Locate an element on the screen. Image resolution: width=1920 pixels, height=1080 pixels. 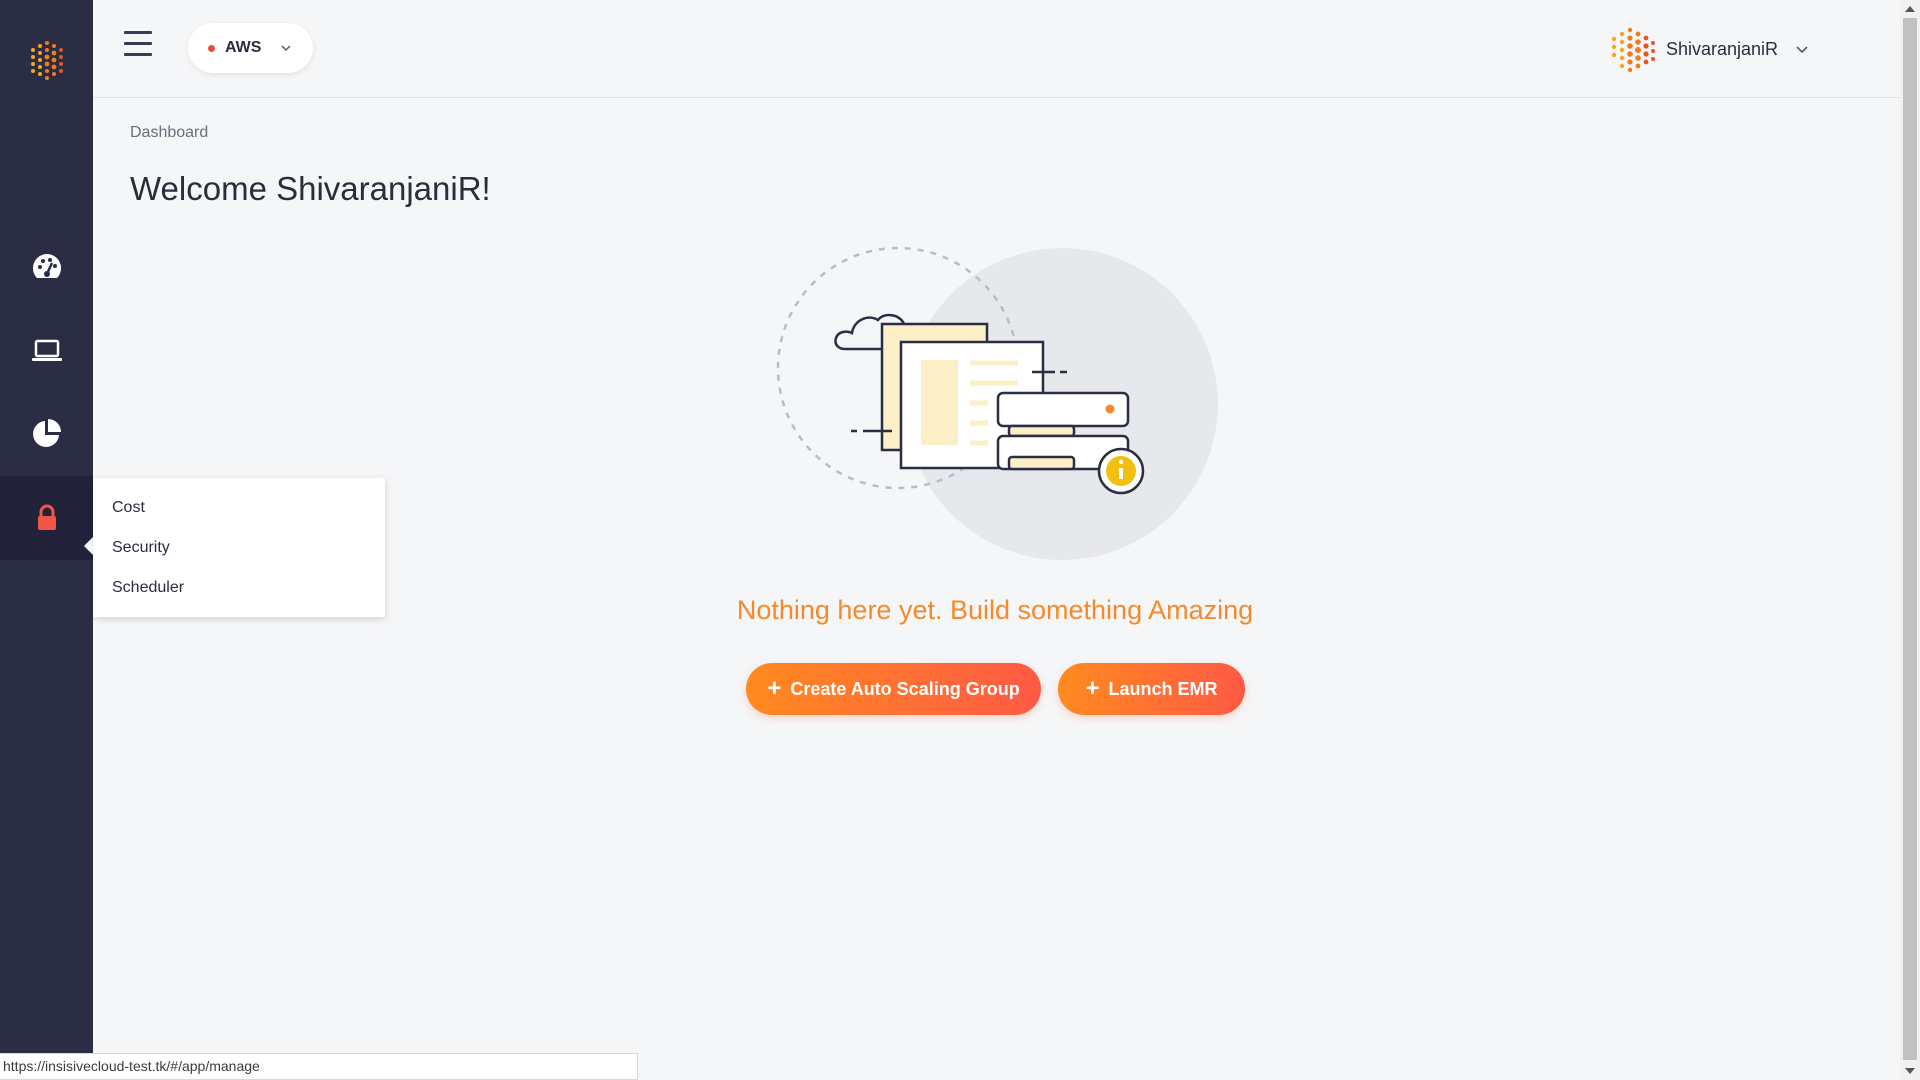
sidebar-item-manage is located at coordinates (46, 518).